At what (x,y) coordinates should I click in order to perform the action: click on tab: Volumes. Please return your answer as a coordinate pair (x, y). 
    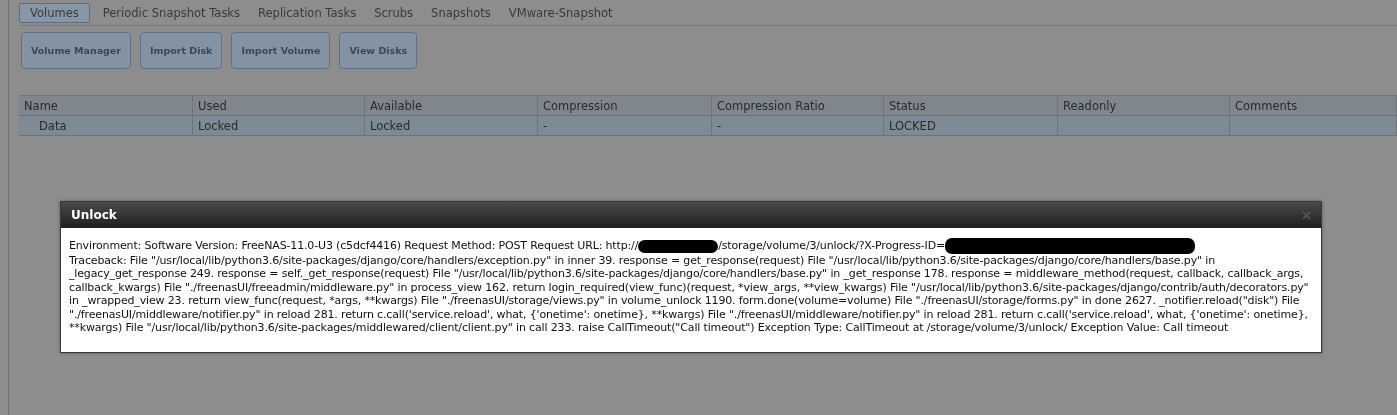
    Looking at the image, I should click on (54, 13).